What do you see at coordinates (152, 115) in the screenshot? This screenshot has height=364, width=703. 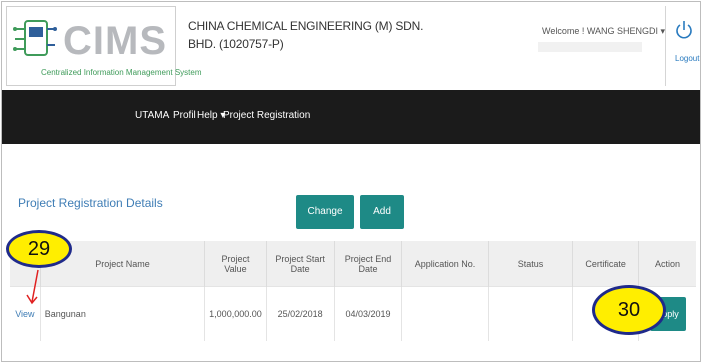 I see `nav-utama: UTAMA` at bounding box center [152, 115].